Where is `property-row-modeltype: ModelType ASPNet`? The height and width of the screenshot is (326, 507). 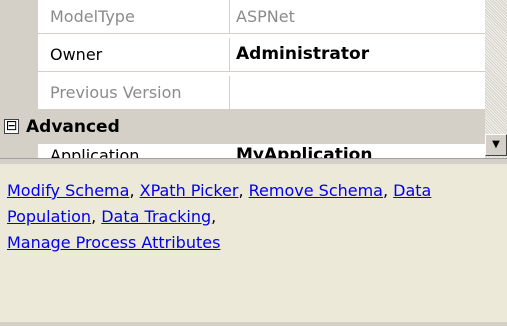 property-row-modeltype: ModelType ASPNet is located at coordinates (261, 17).